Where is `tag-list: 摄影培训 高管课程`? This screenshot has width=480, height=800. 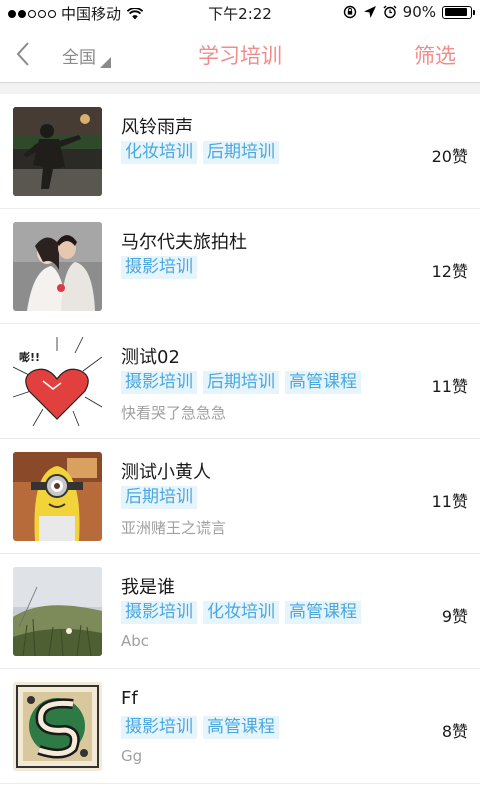 tag-list: 摄影培训 高管课程 is located at coordinates (200, 727).